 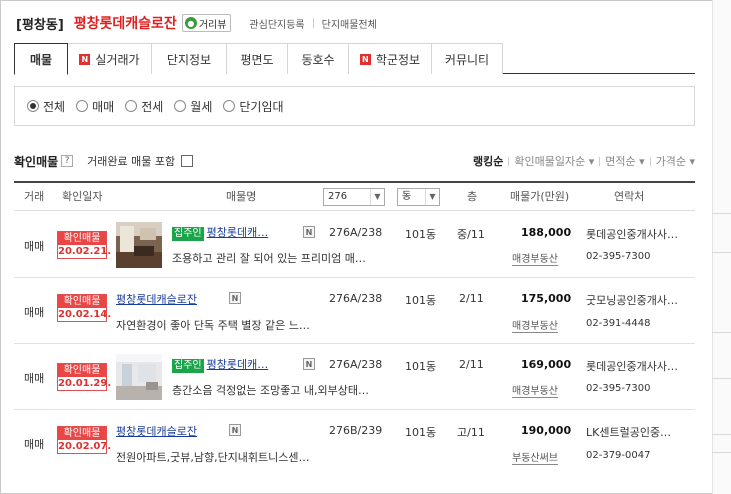 What do you see at coordinates (377, 197) in the screenshot?
I see `chevron-down-icon: ▼` at bounding box center [377, 197].